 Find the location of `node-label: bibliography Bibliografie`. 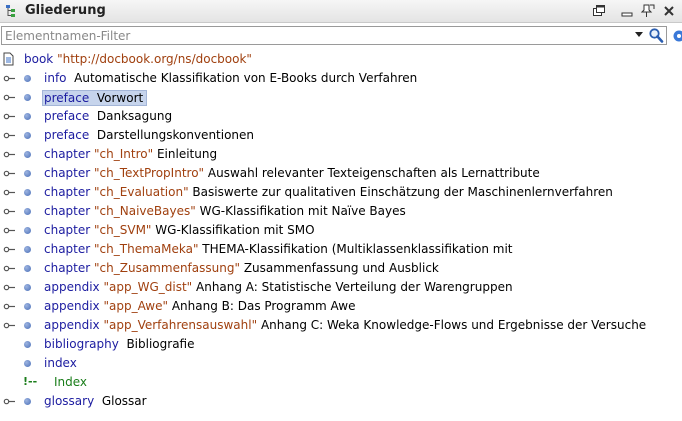

node-label: bibliography Bibliografie is located at coordinates (119, 344).